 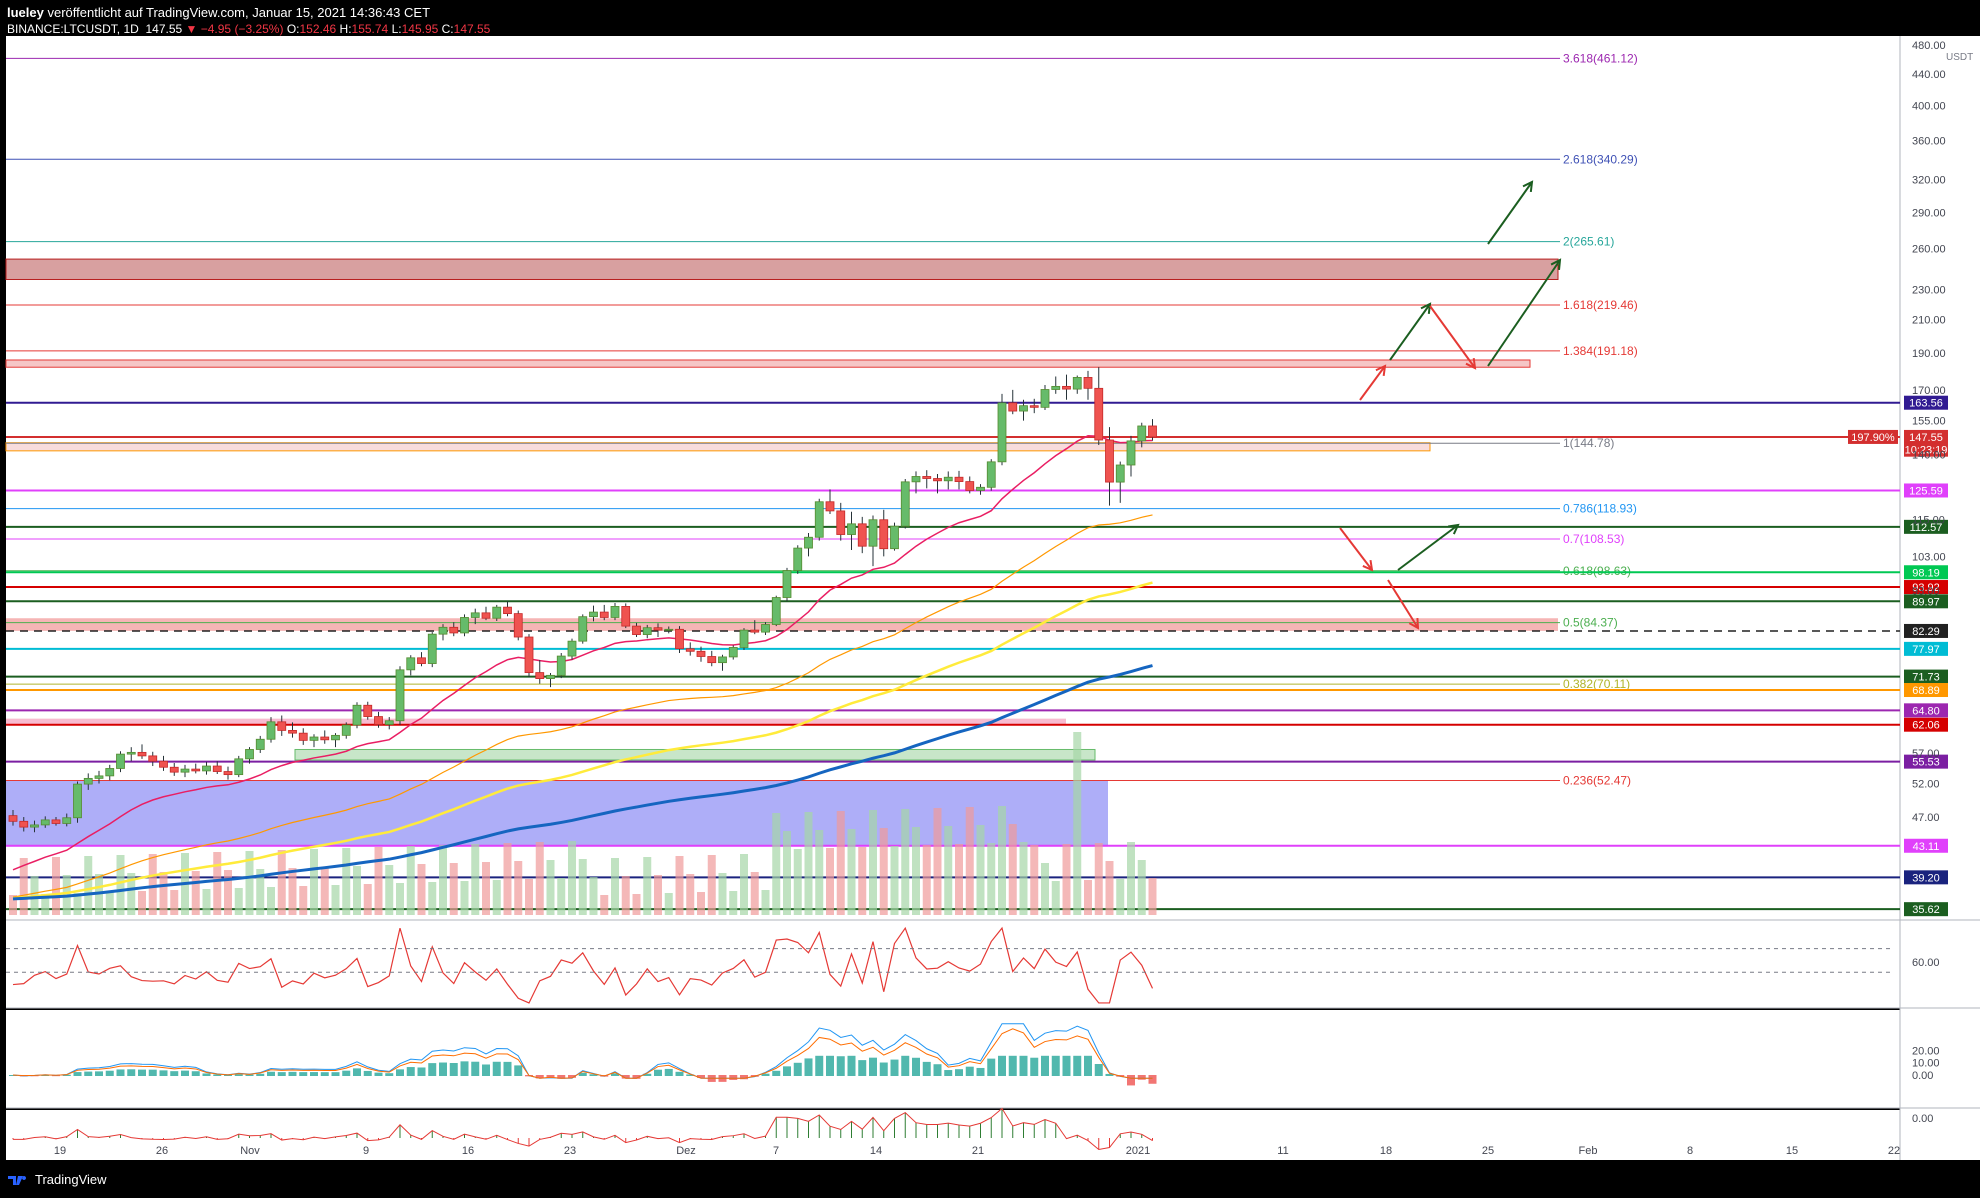 What do you see at coordinates (1929, 46) in the screenshot?
I see `y-tick-label: 480.00` at bounding box center [1929, 46].